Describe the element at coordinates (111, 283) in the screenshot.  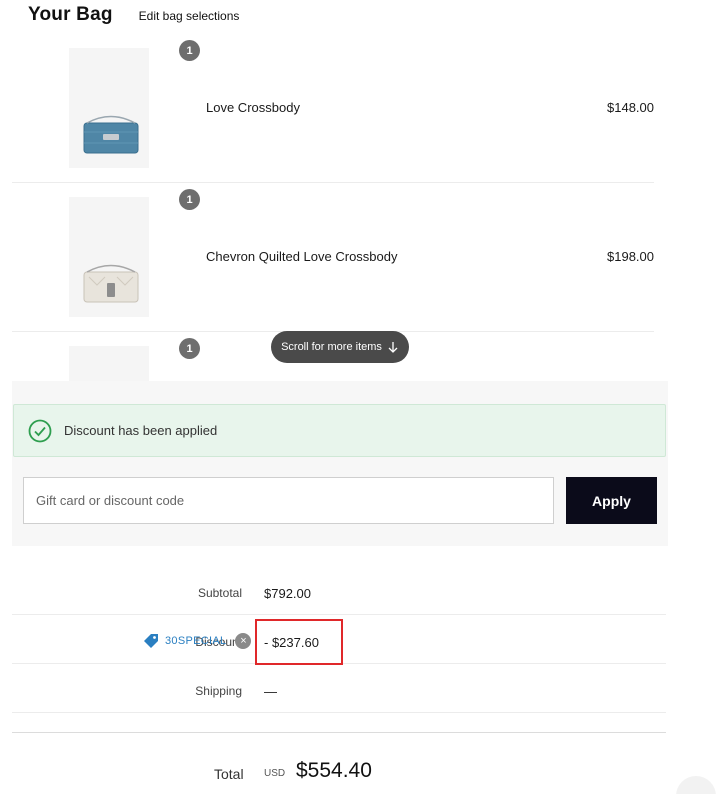
I see `cream-quilted-crossbody-bag-image` at that location.